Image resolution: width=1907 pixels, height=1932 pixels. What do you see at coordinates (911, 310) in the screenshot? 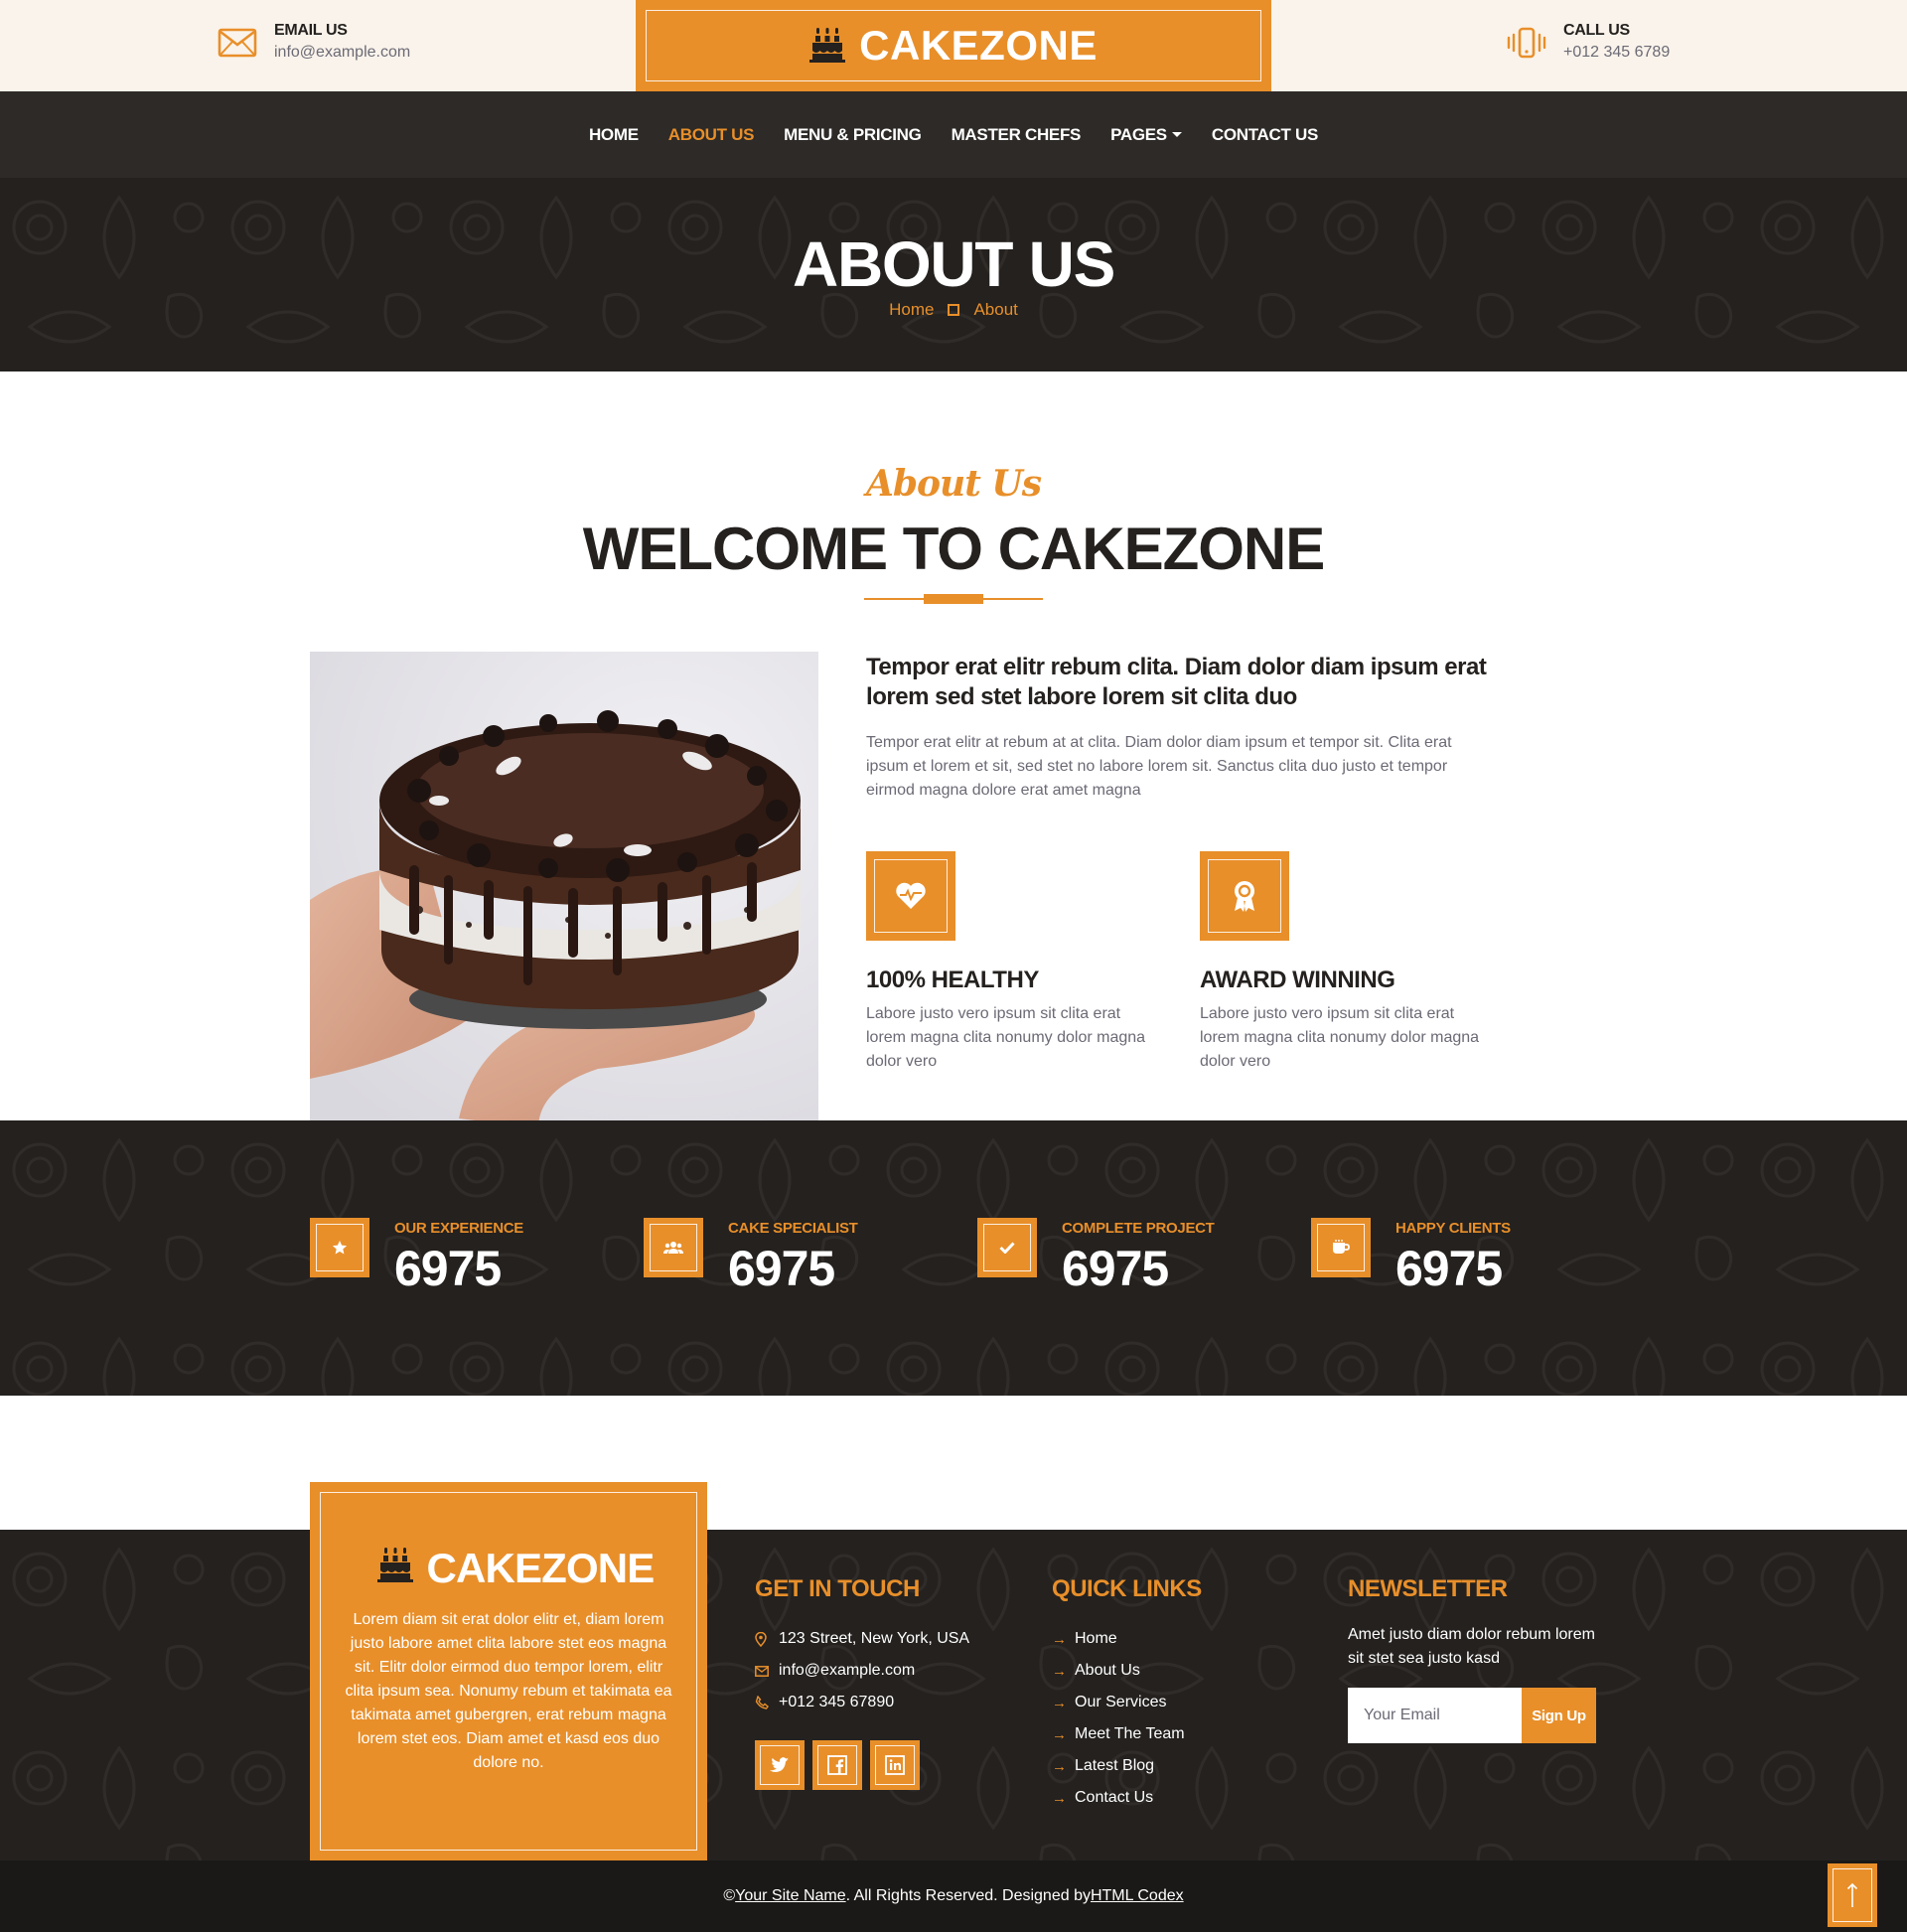
I see `breadcrumb-home: Home` at bounding box center [911, 310].